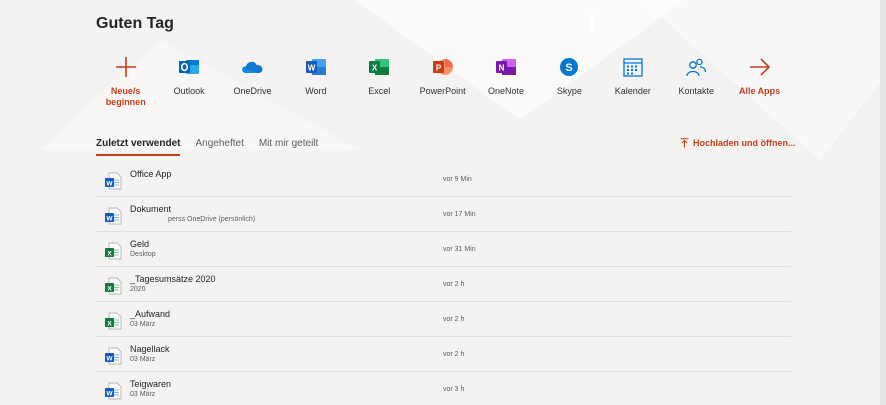 Image resolution: width=886 pixels, height=405 pixels. What do you see at coordinates (151, 384) in the screenshot?
I see `file-name: Teigwaren` at bounding box center [151, 384].